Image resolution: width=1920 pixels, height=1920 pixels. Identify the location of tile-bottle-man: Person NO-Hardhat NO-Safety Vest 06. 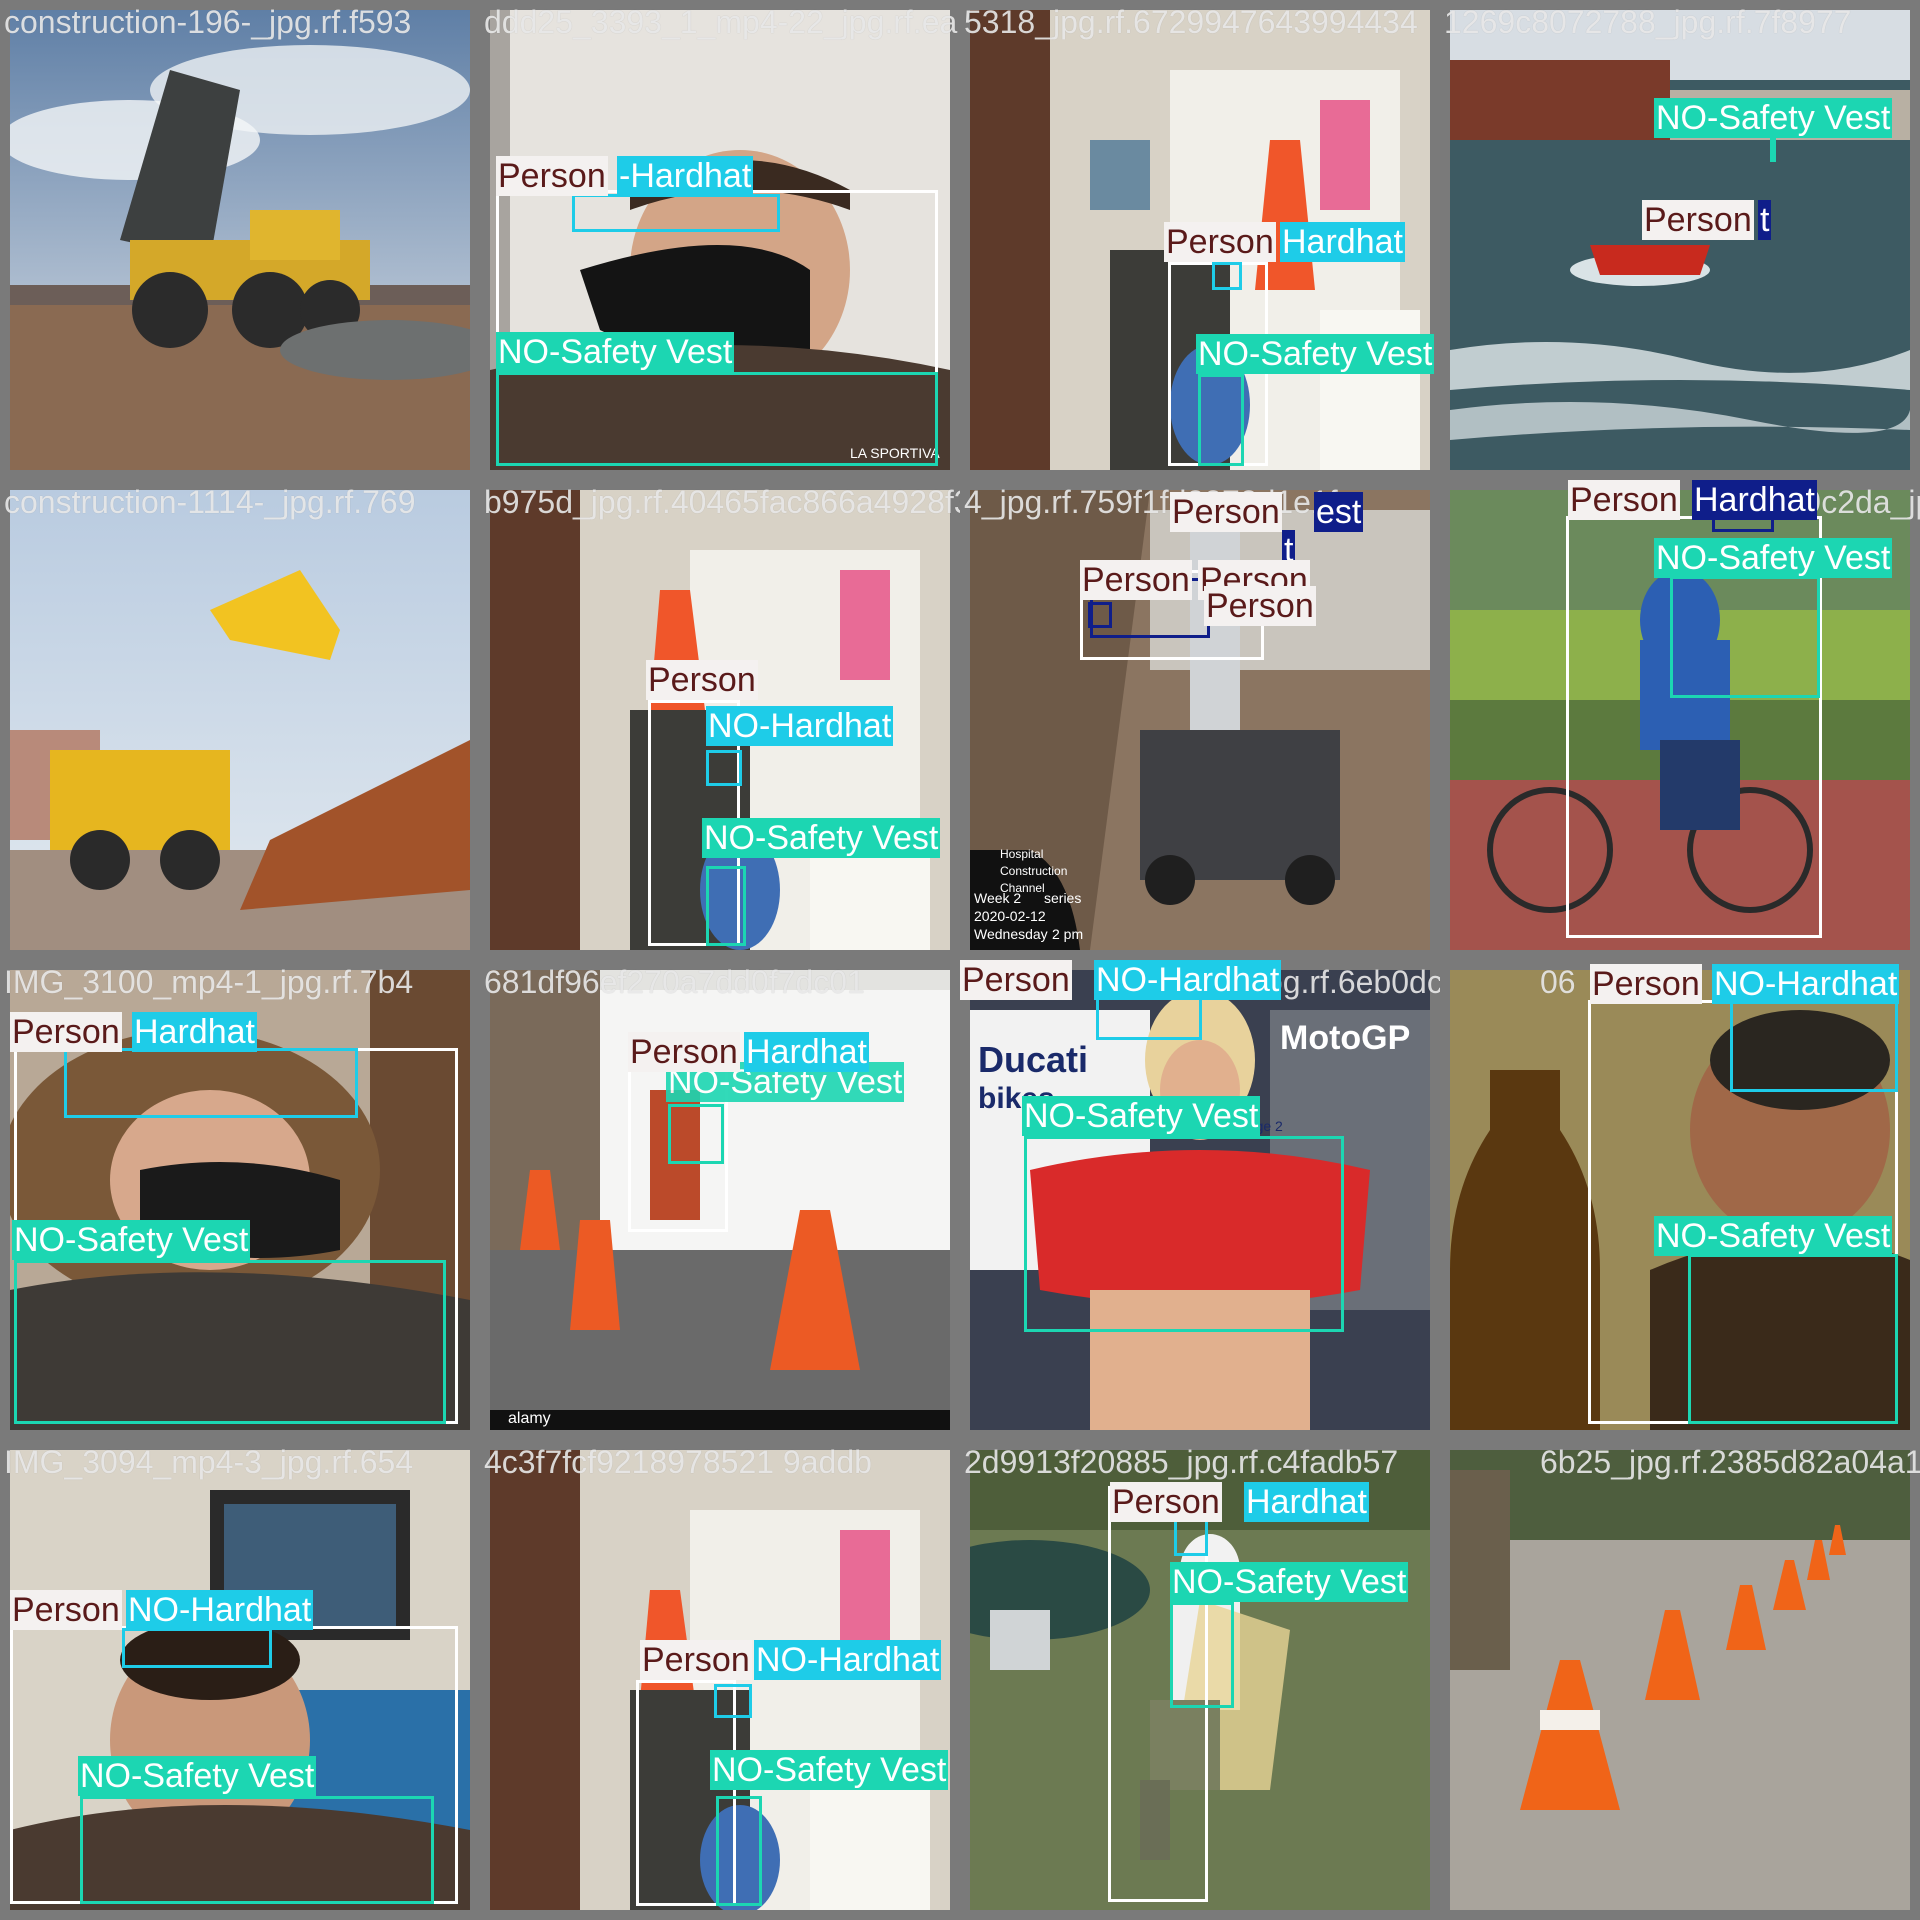
(1680, 1200).